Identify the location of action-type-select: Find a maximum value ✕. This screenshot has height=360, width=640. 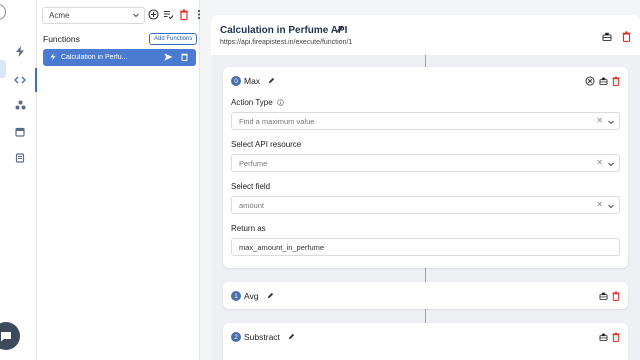
(425, 121).